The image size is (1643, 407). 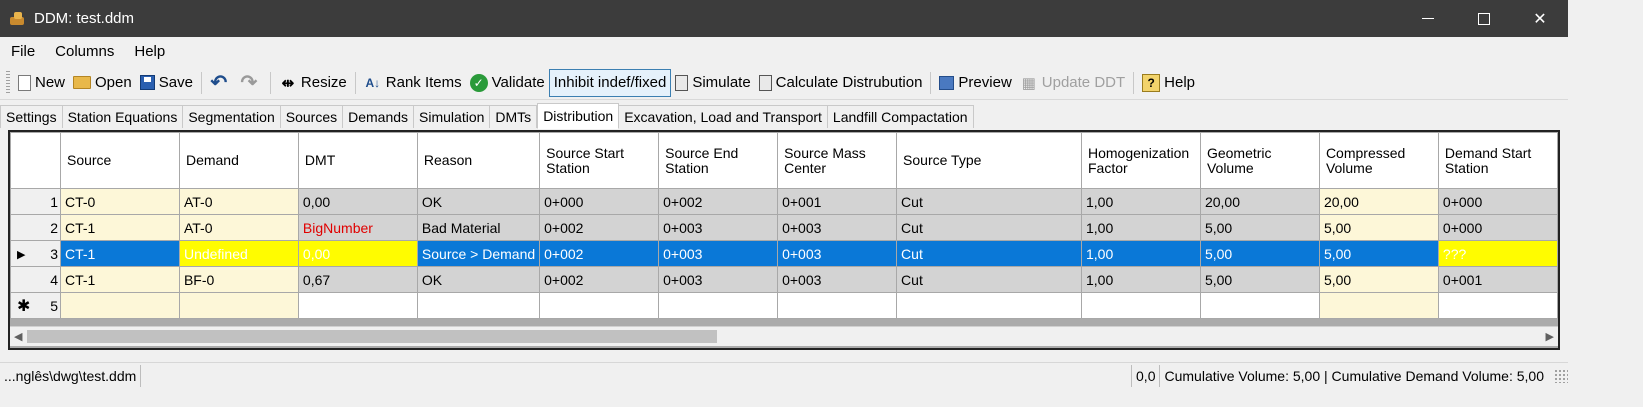 I want to click on cell-source-start: 0+000, so click(x=599, y=201).